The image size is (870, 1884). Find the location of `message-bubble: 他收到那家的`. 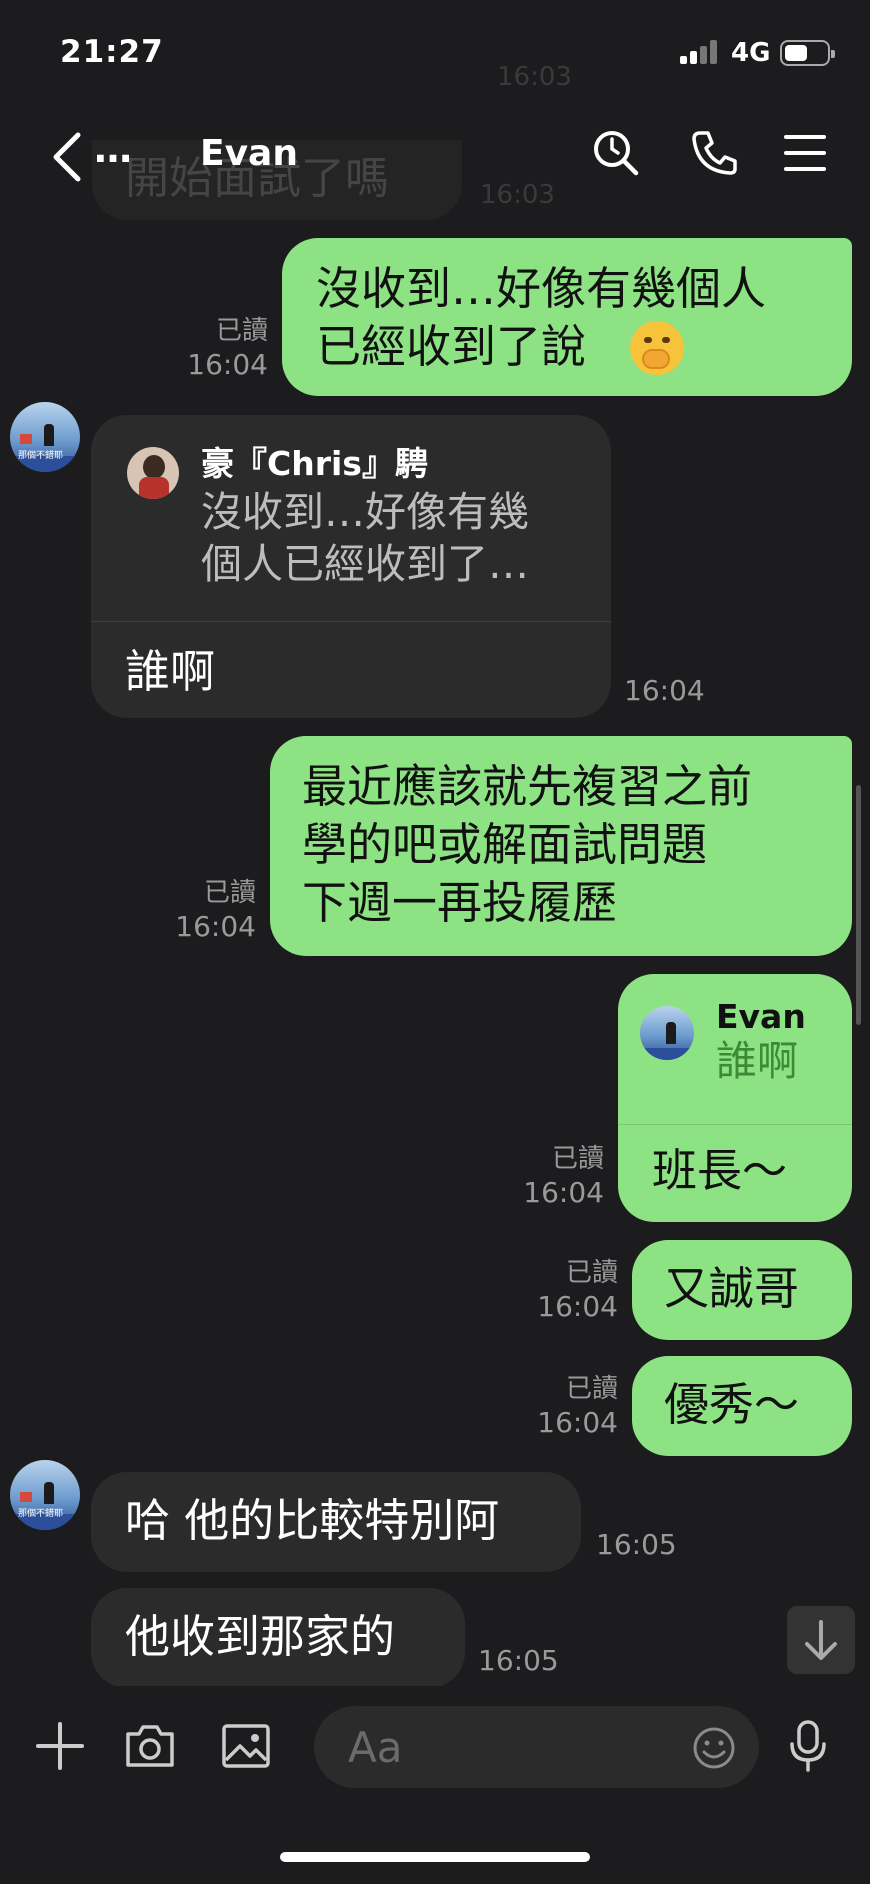

message-bubble: 他收到那家的 is located at coordinates (278, 1638).